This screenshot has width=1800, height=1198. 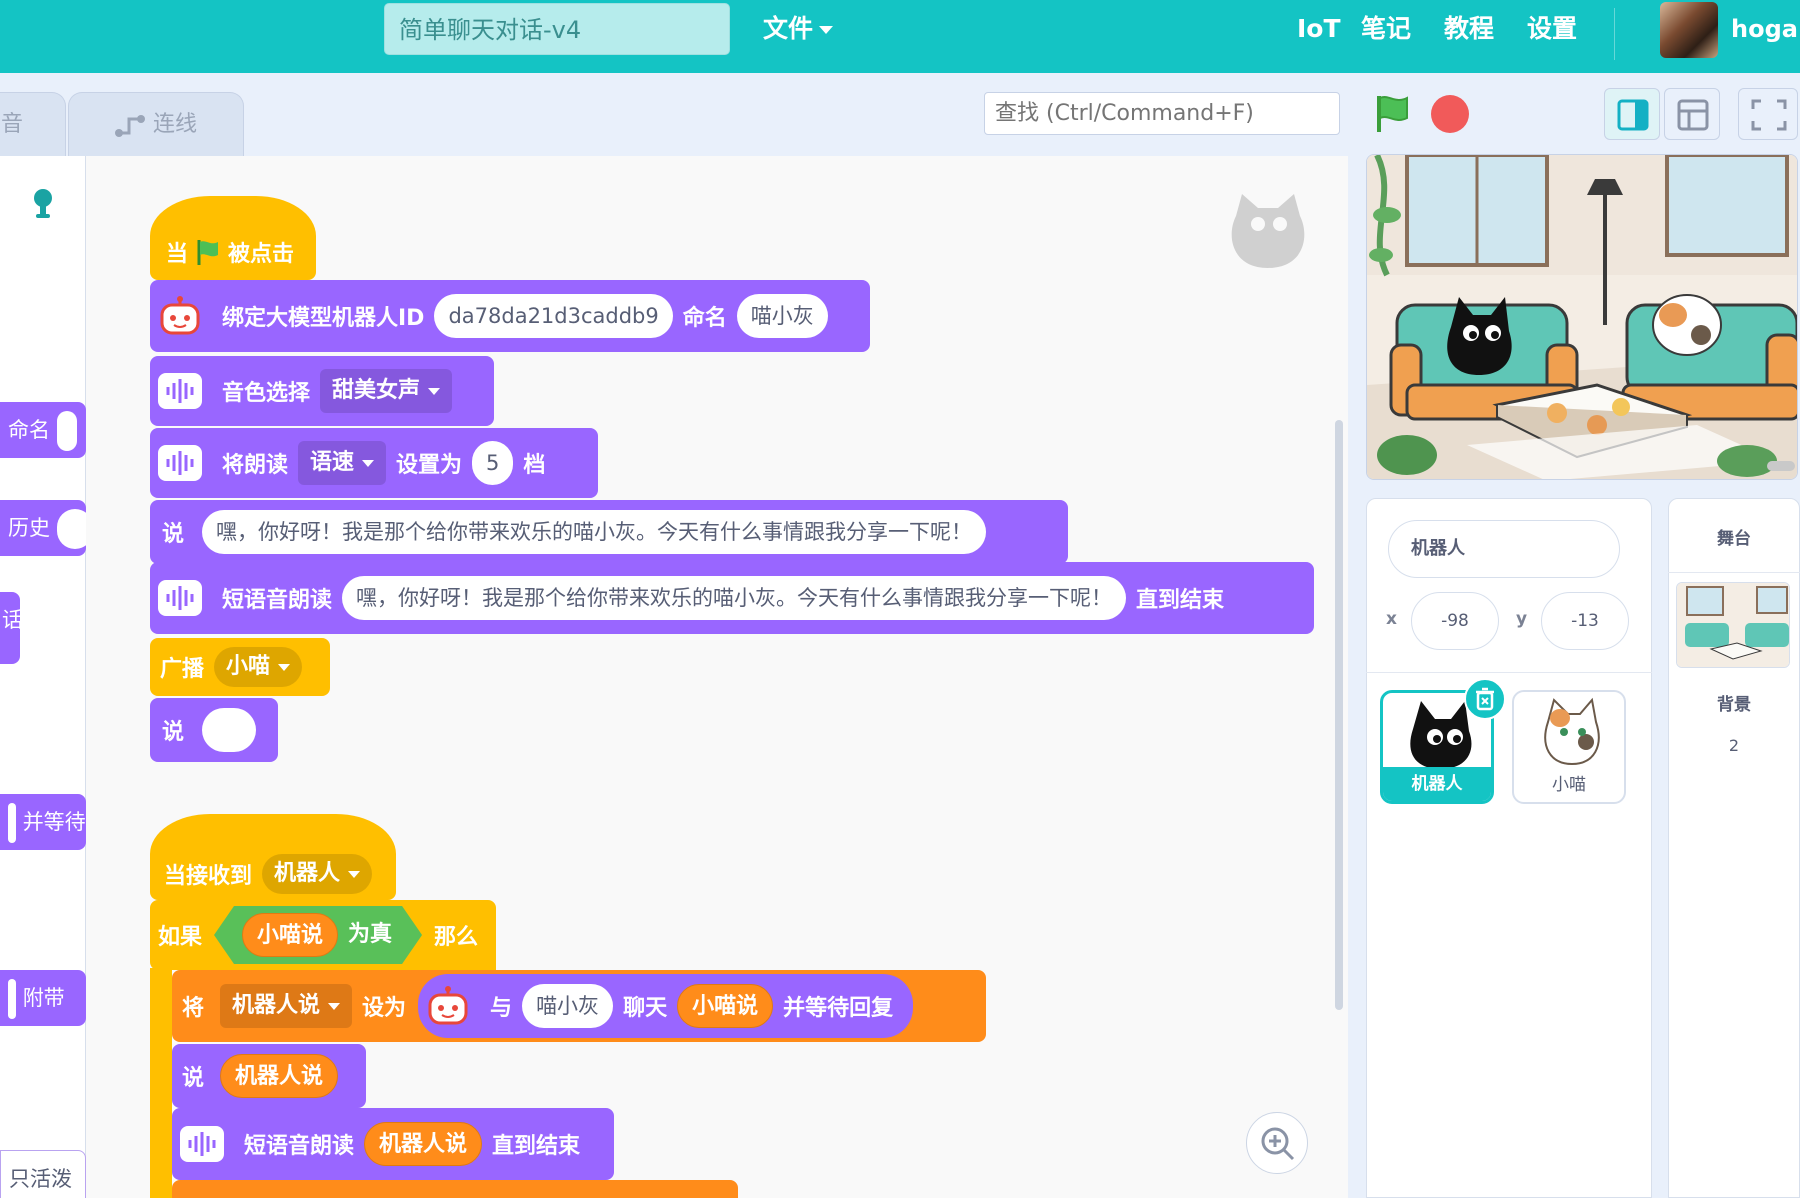 I want to click on block-label: 说, so click(x=193, y=1078).